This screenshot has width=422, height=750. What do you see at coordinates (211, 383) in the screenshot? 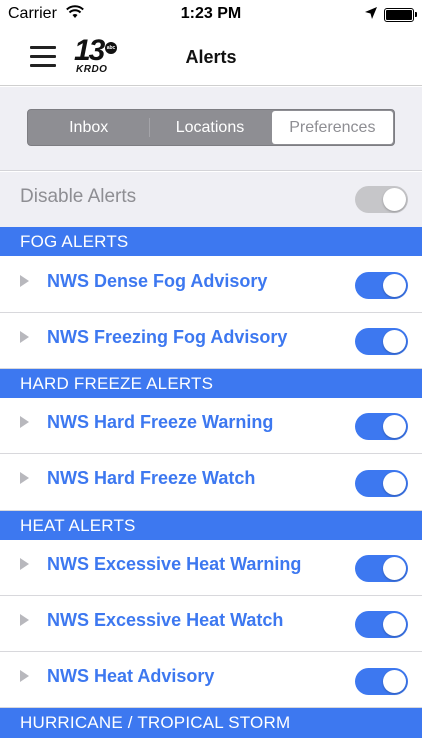
I see `section-header-hard-freeze: HARD FREEZE ALERTS` at bounding box center [211, 383].